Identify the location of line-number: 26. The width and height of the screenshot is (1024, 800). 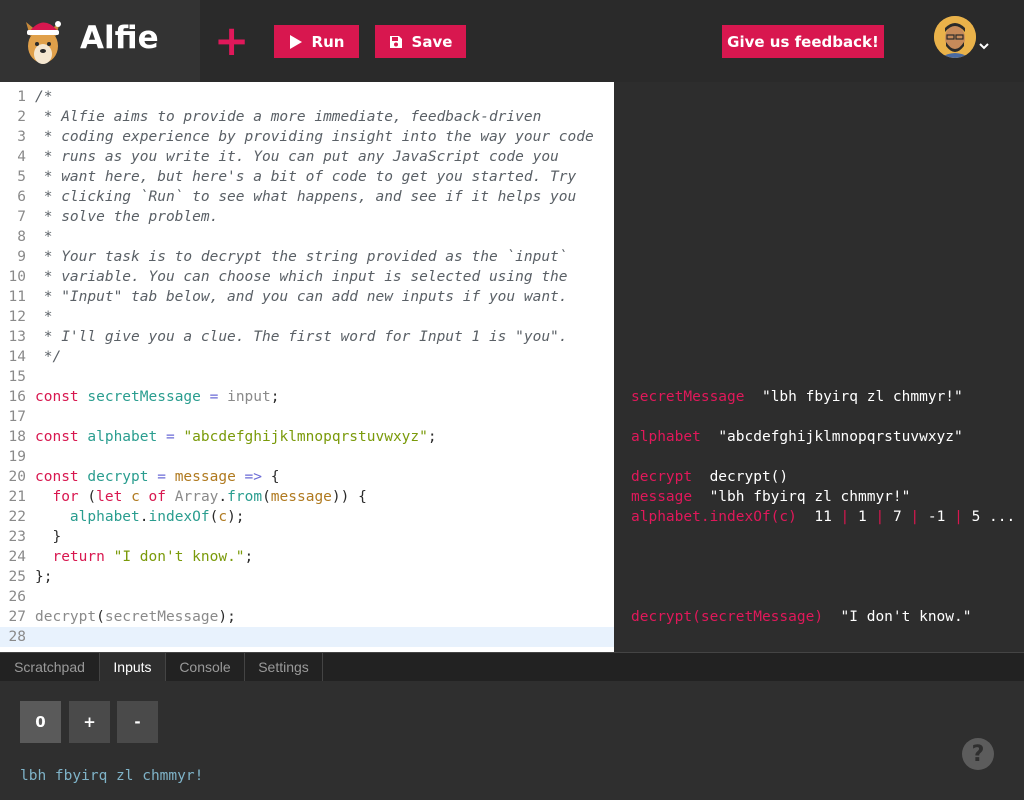
(17, 597).